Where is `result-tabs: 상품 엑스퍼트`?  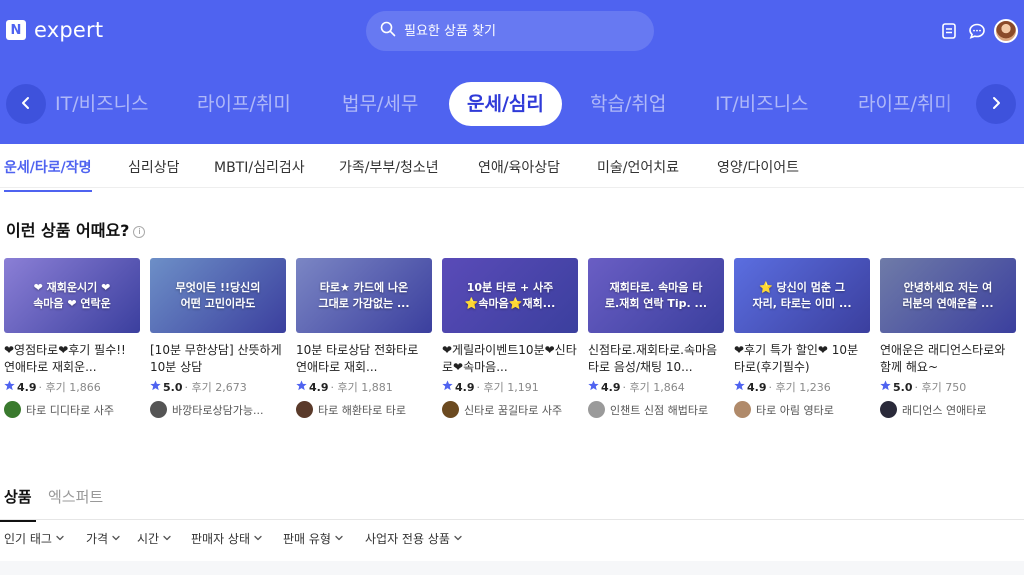 result-tabs: 상품 엑스퍼트 is located at coordinates (512, 503).